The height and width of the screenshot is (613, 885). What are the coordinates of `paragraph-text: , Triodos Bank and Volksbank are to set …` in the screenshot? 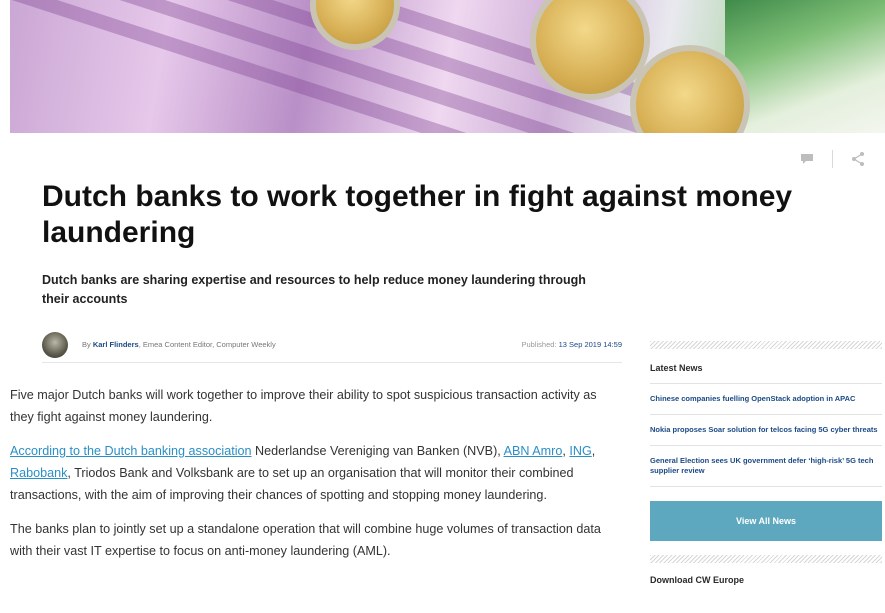 It's located at (292, 484).